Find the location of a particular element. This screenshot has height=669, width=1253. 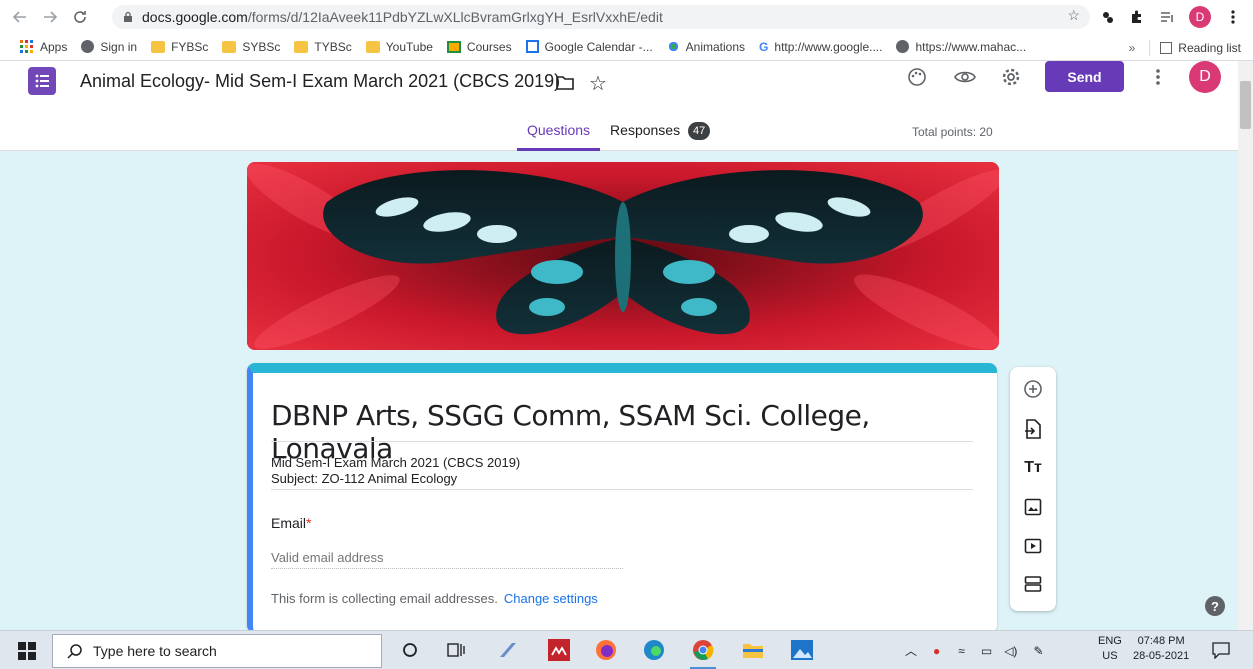

account-avatar: D is located at coordinates (1205, 77).